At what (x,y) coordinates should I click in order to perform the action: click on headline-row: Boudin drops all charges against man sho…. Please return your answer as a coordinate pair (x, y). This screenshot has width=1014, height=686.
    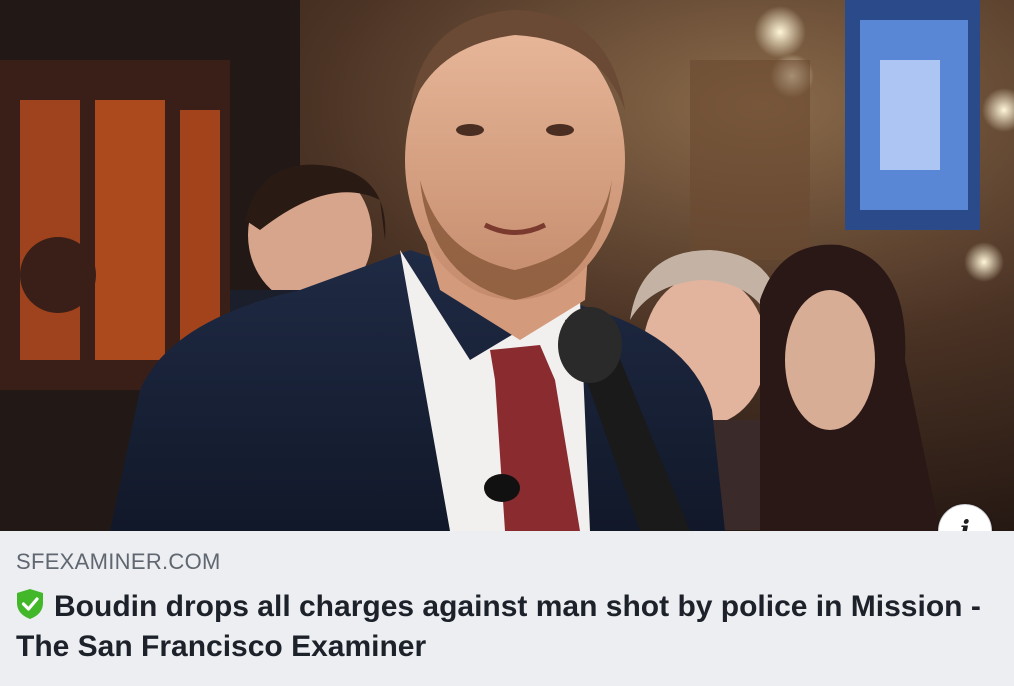
    Looking at the image, I should click on (507, 627).